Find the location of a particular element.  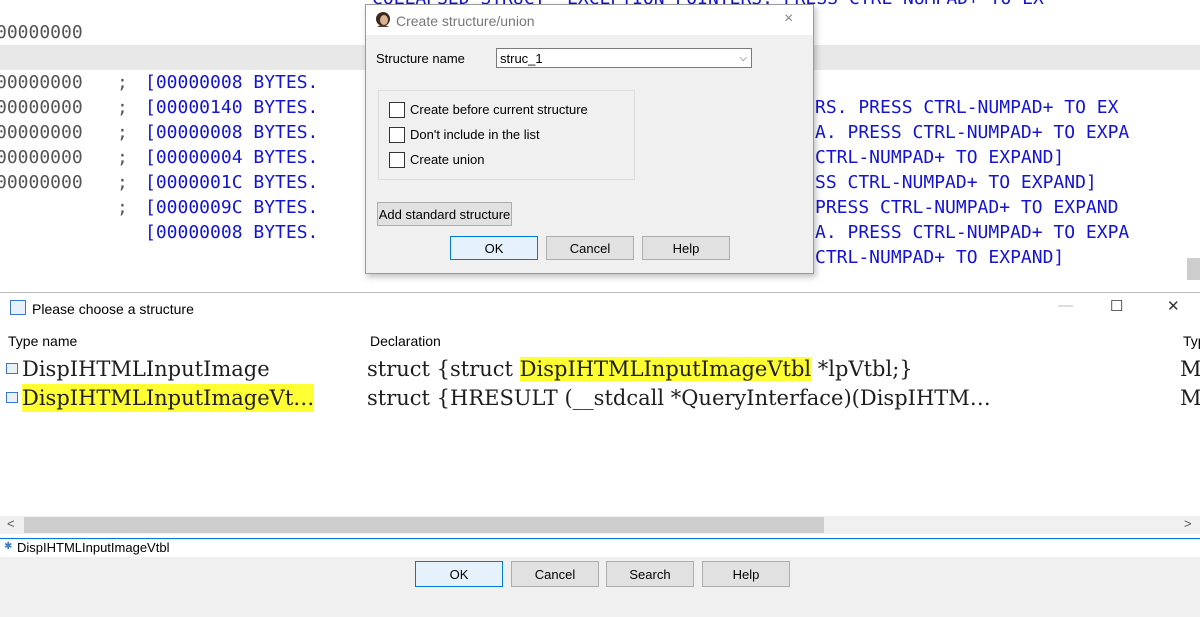

scrollbar-thumb is located at coordinates (424, 525).